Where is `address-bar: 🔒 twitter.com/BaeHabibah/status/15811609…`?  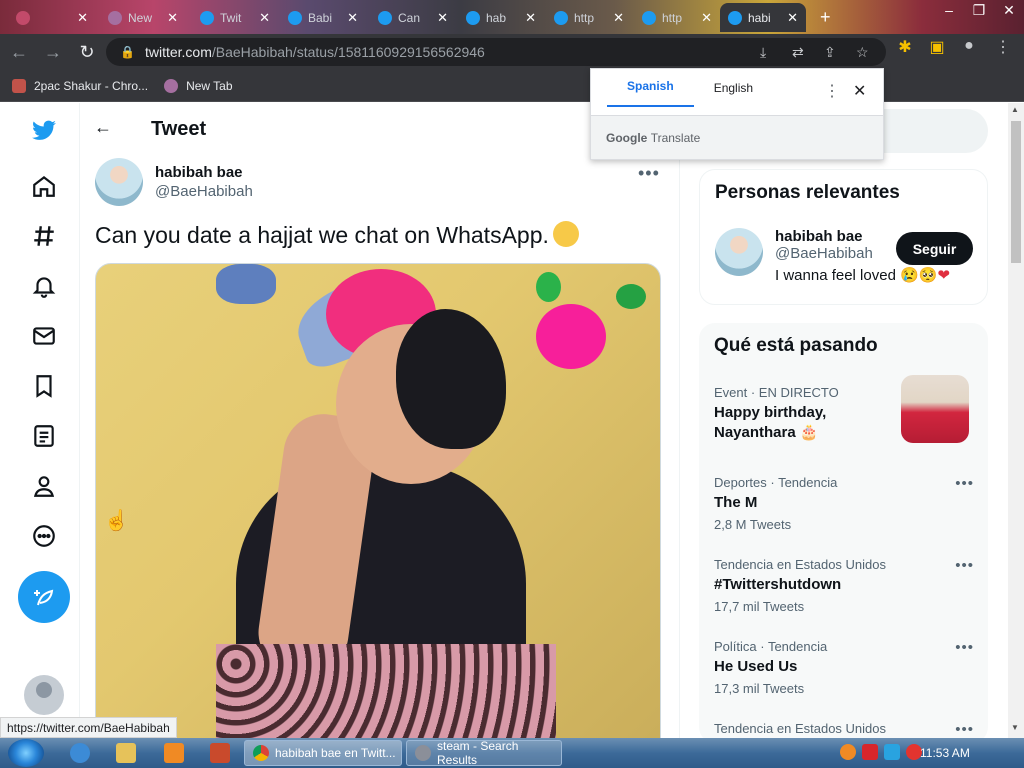
address-bar: 🔒 twitter.com/BaeHabibah/status/15811609… is located at coordinates (496, 52).